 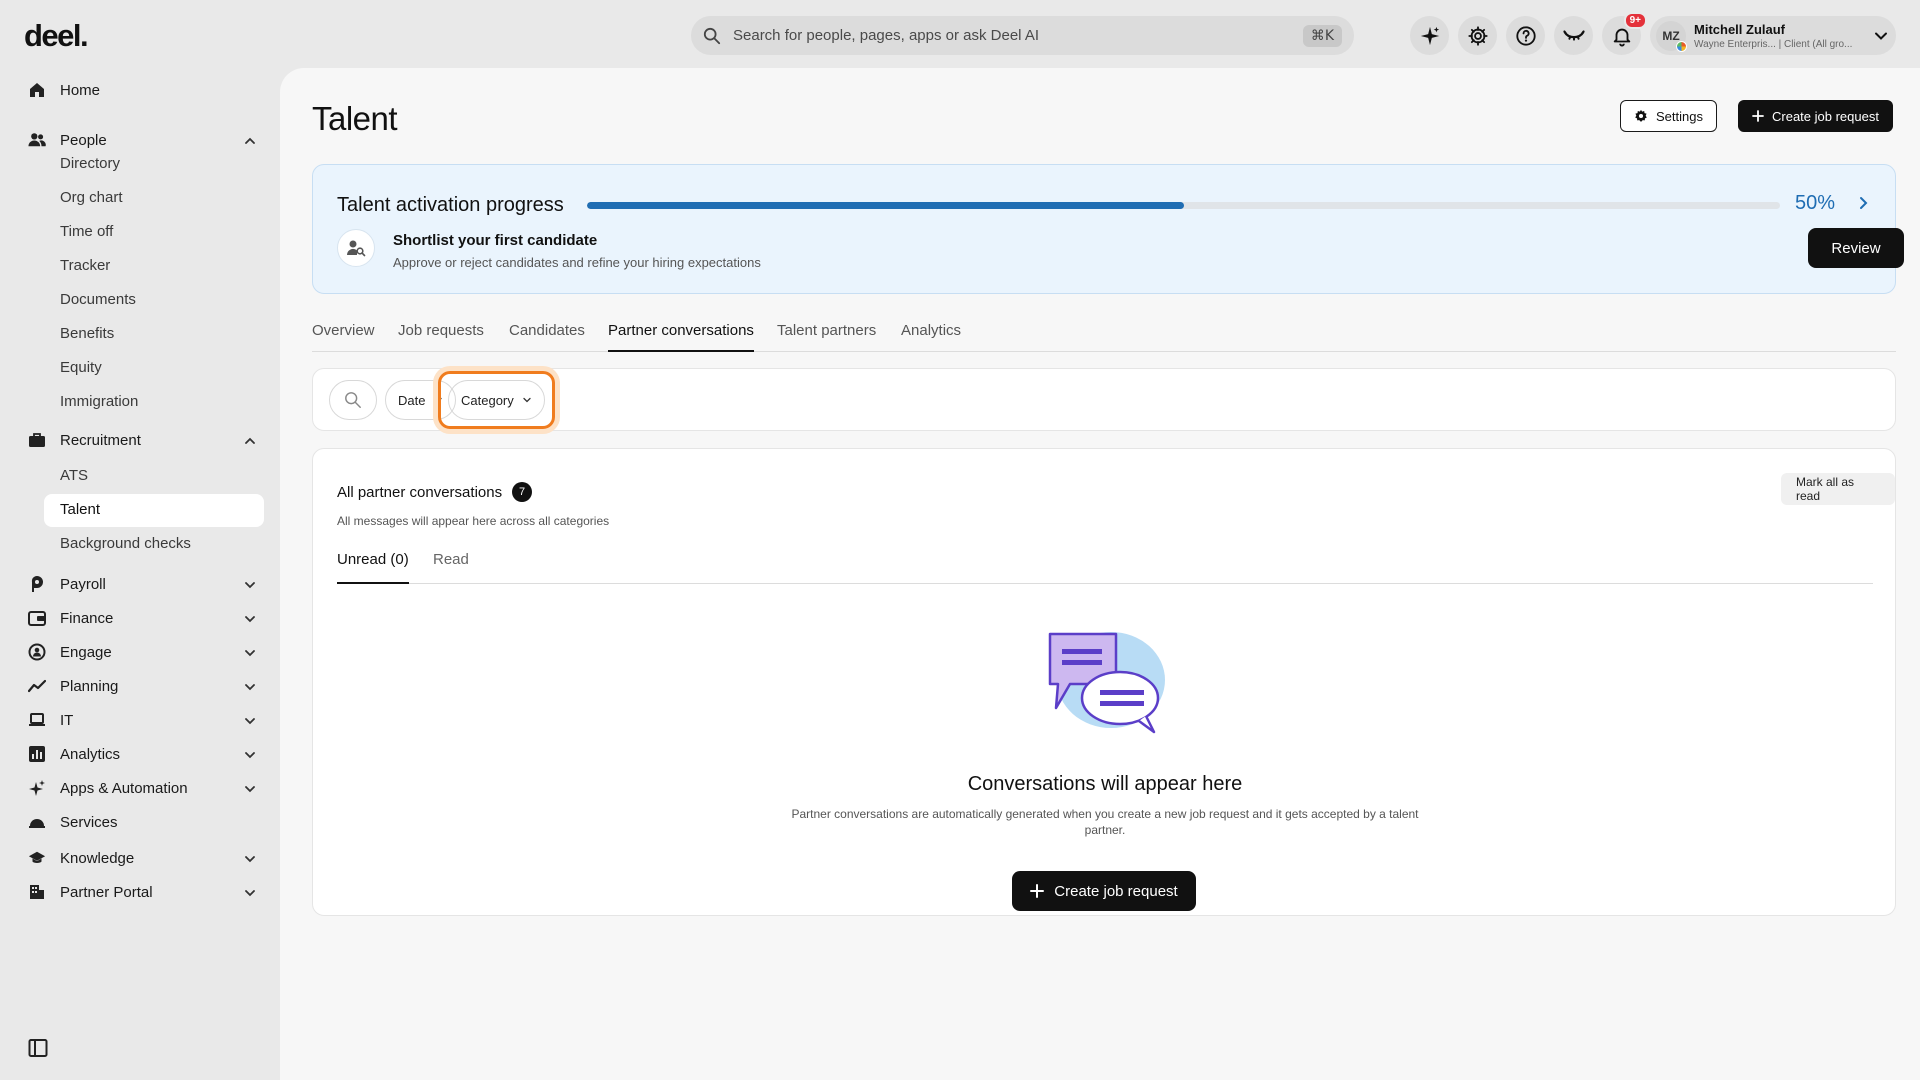 I want to click on sidebar-subitem-directory: Directory, so click(x=90, y=163).